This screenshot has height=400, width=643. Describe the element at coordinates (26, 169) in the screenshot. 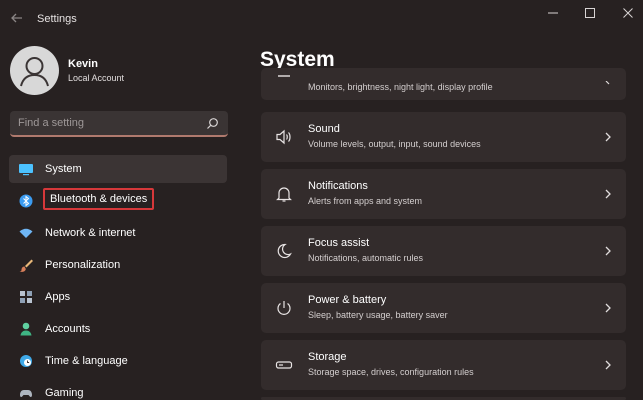

I see `monitor-icon` at that location.